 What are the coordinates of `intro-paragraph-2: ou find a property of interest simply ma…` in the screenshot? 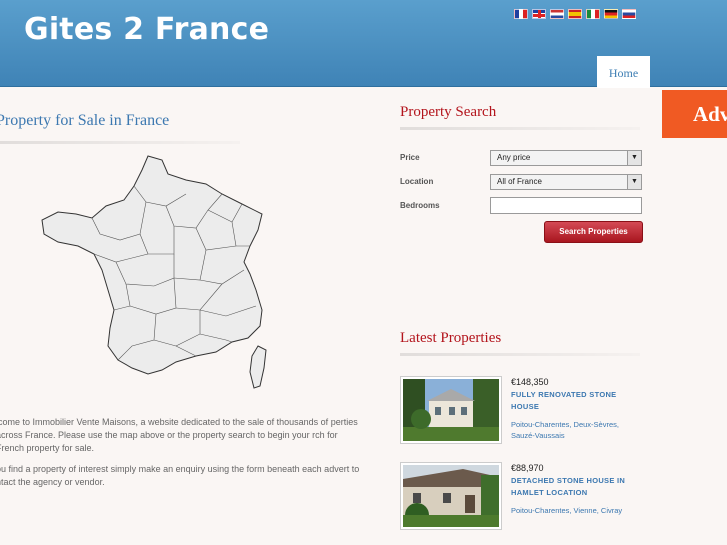 It's located at (180, 475).